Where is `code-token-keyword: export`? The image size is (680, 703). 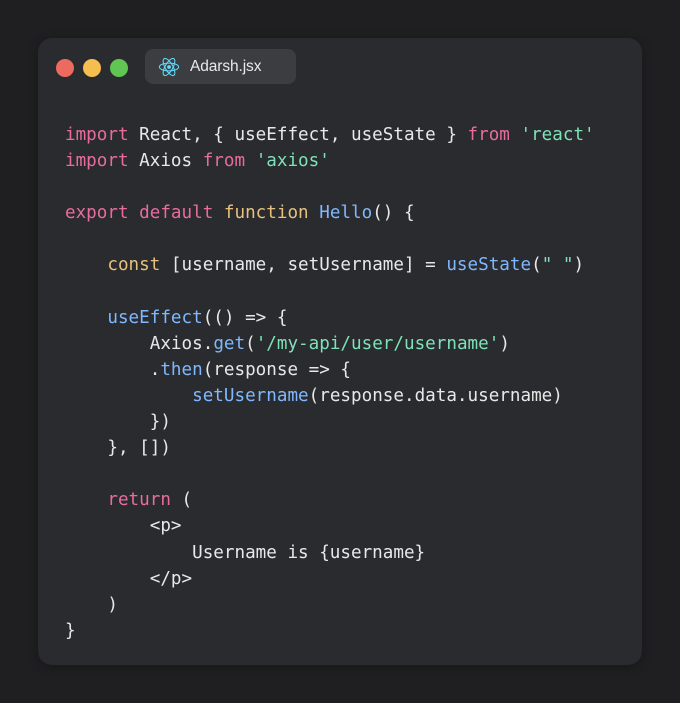 code-token-keyword: export is located at coordinates (97, 213).